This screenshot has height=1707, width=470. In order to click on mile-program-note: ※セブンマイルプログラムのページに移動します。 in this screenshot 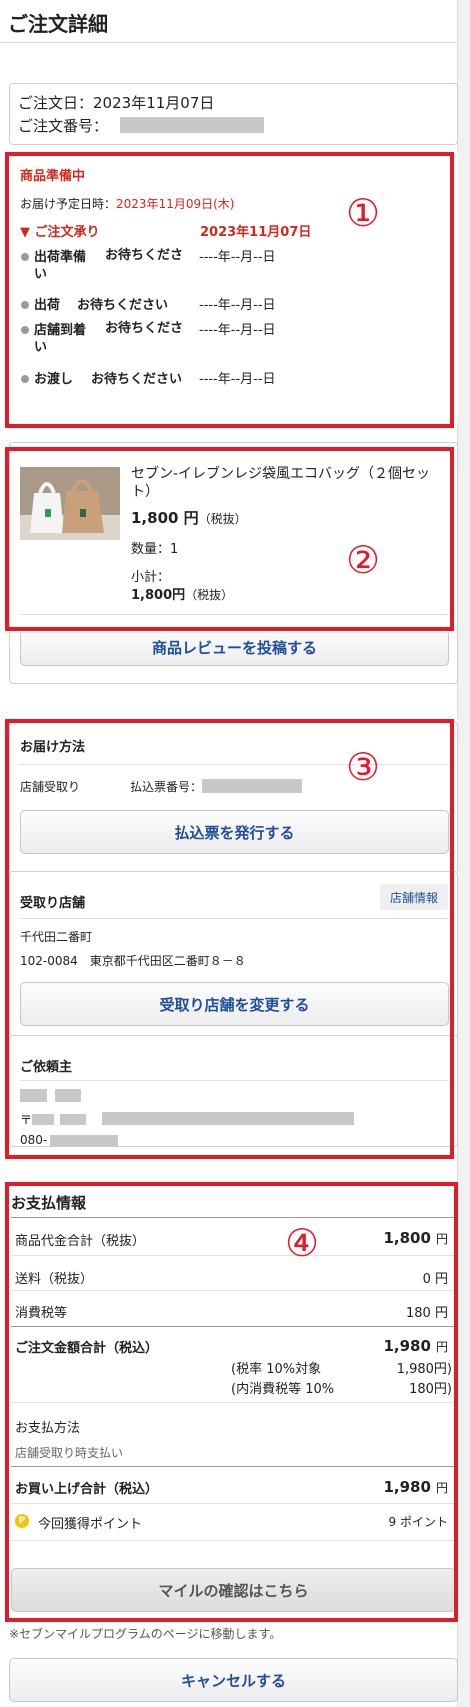, I will do `click(145, 1634)`.